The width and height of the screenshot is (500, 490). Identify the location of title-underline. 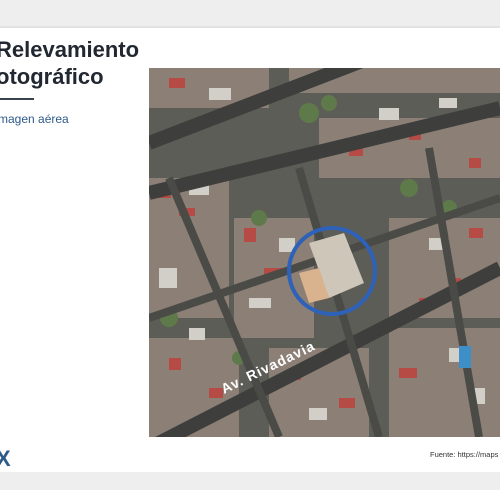
(17, 99).